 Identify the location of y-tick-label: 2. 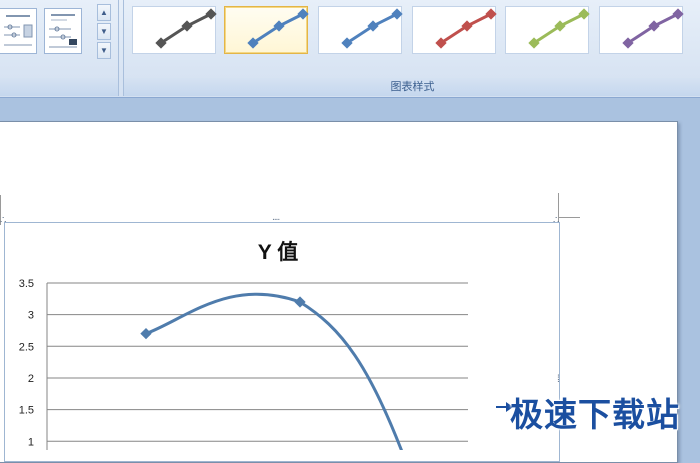
(31, 379).